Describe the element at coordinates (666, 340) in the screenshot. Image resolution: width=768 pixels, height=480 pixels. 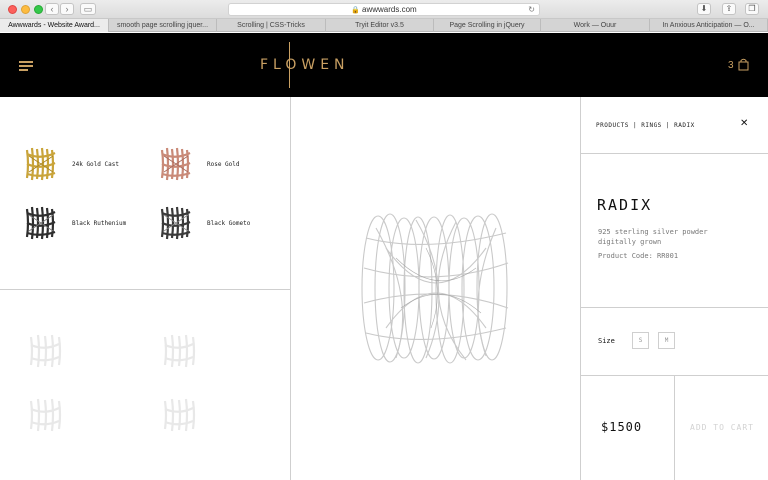
I see `size-option-m: M` at that location.